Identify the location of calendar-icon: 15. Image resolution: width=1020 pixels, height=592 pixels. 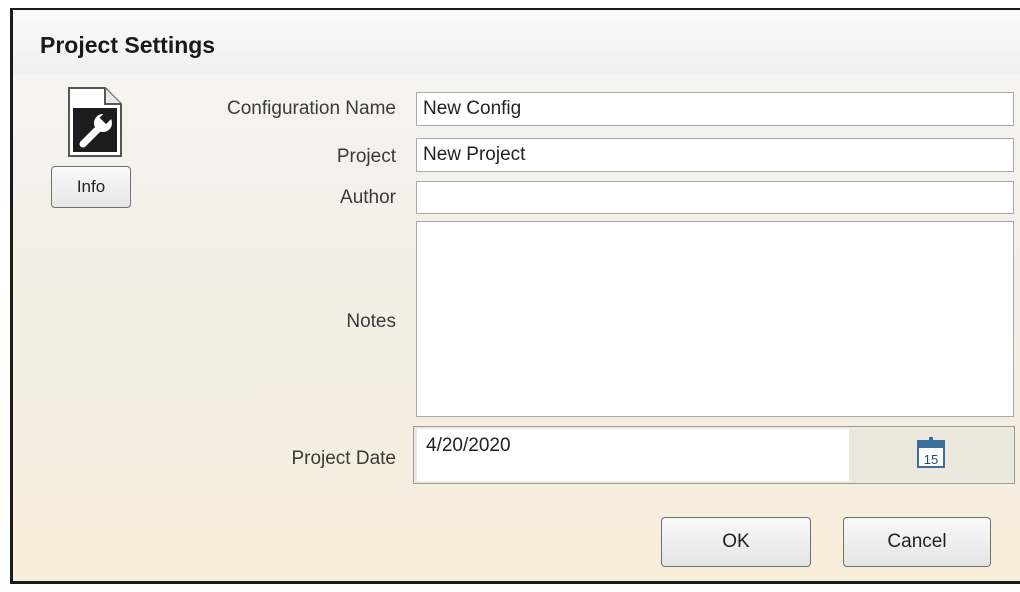
(931, 453).